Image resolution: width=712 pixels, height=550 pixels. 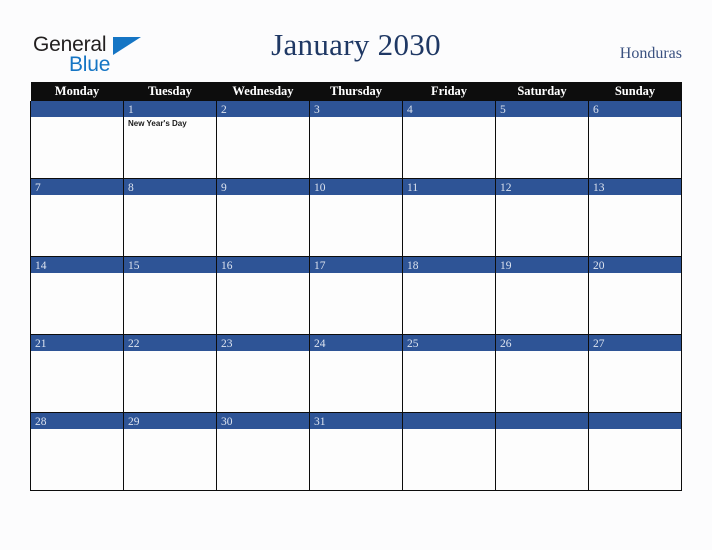 I want to click on calendar-day-cell: 19, so click(x=542, y=295).